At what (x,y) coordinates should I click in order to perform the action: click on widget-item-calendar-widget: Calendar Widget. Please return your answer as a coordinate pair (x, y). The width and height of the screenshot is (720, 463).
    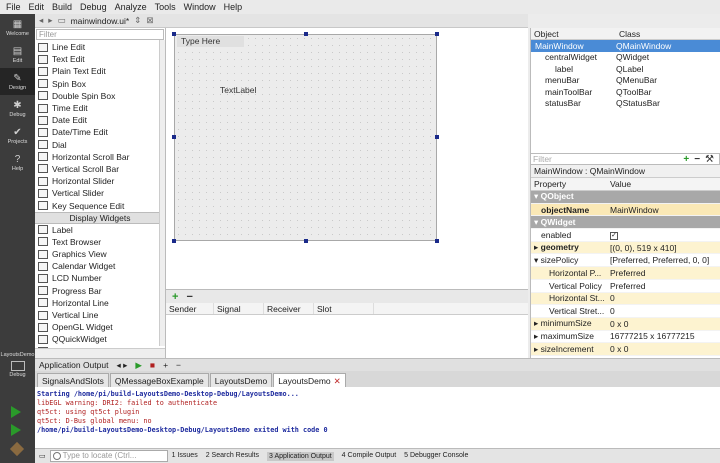
    Looking at the image, I should click on (100, 266).